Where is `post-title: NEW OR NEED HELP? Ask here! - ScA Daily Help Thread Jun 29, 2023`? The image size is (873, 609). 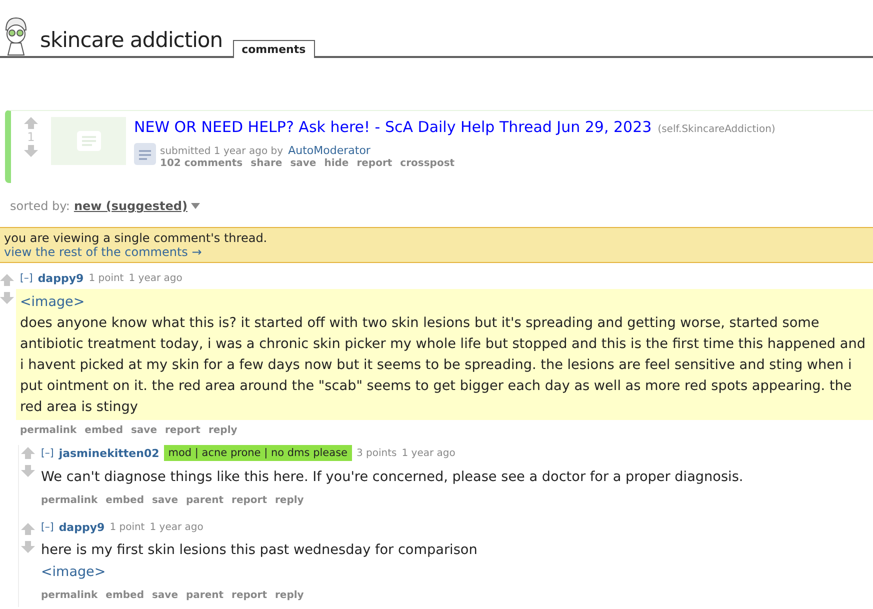 post-title: NEW OR NEED HELP? Ask here! - ScA Daily Help Thread Jun 29, 2023 is located at coordinates (393, 127).